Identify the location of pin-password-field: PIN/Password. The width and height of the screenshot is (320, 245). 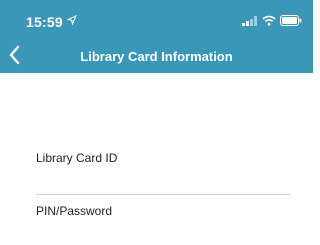
(163, 211).